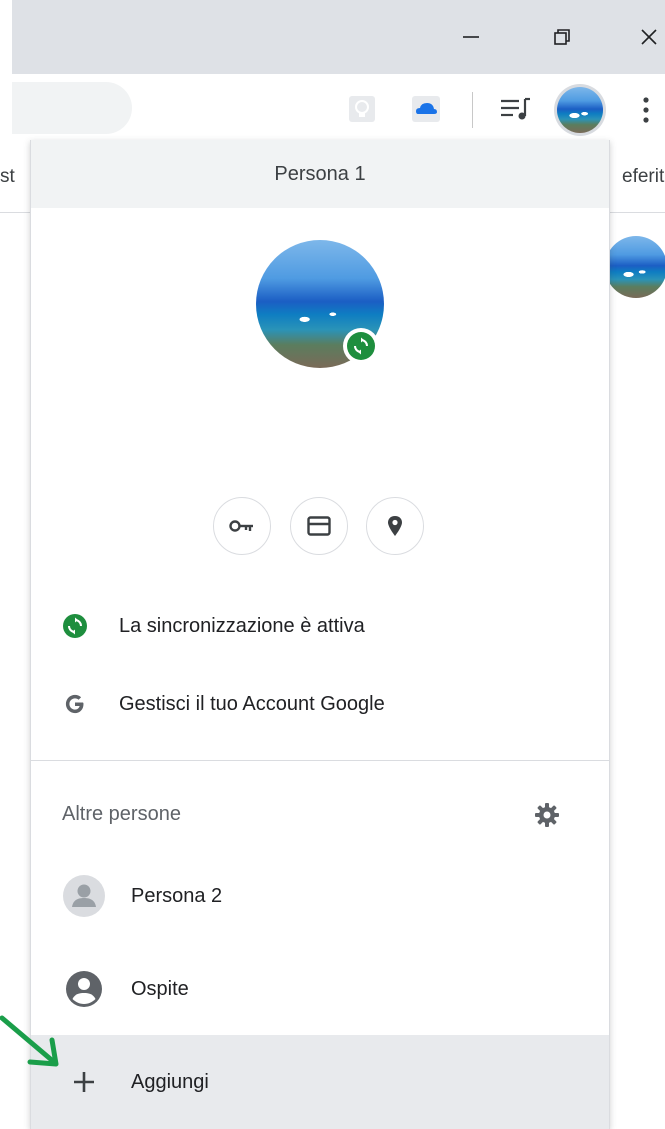  Describe the element at coordinates (320, 989) in the screenshot. I see `guest-row: Ospite` at that location.